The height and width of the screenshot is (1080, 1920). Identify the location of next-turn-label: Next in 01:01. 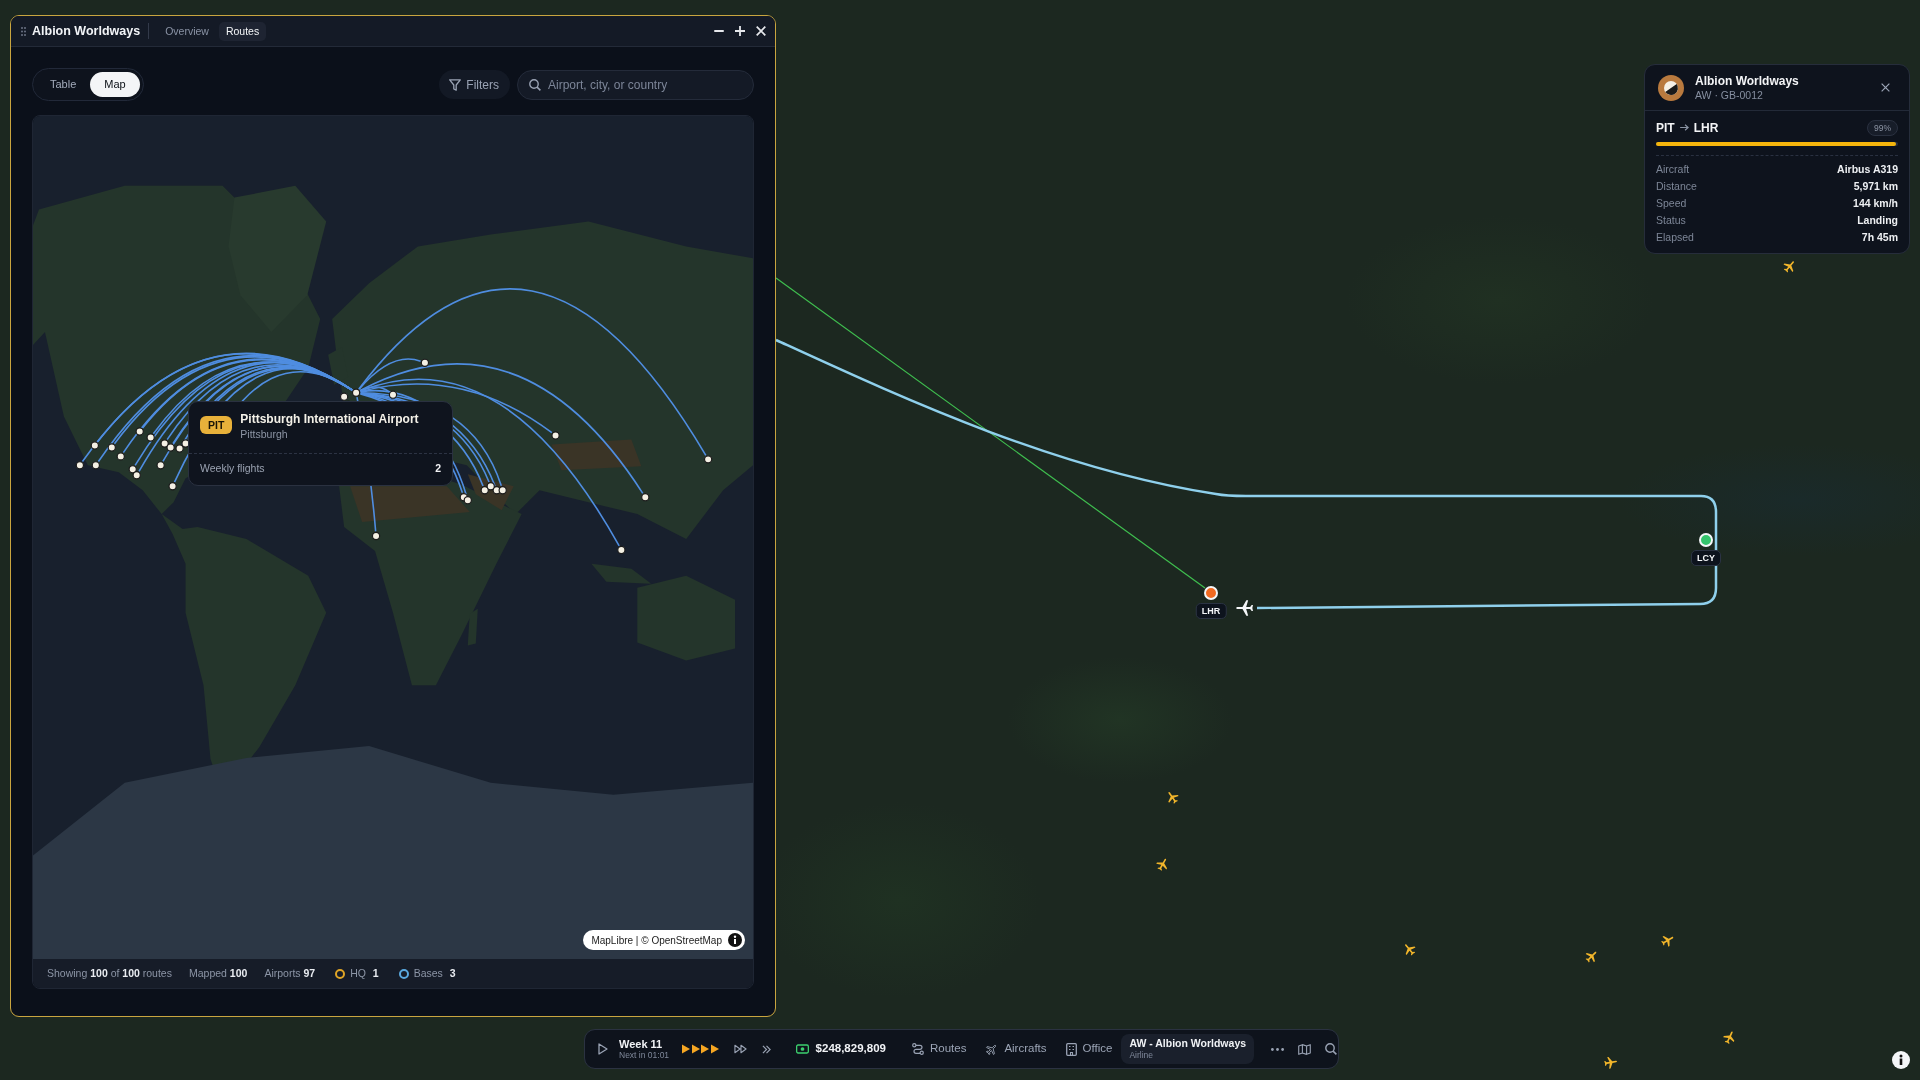
(644, 1055).